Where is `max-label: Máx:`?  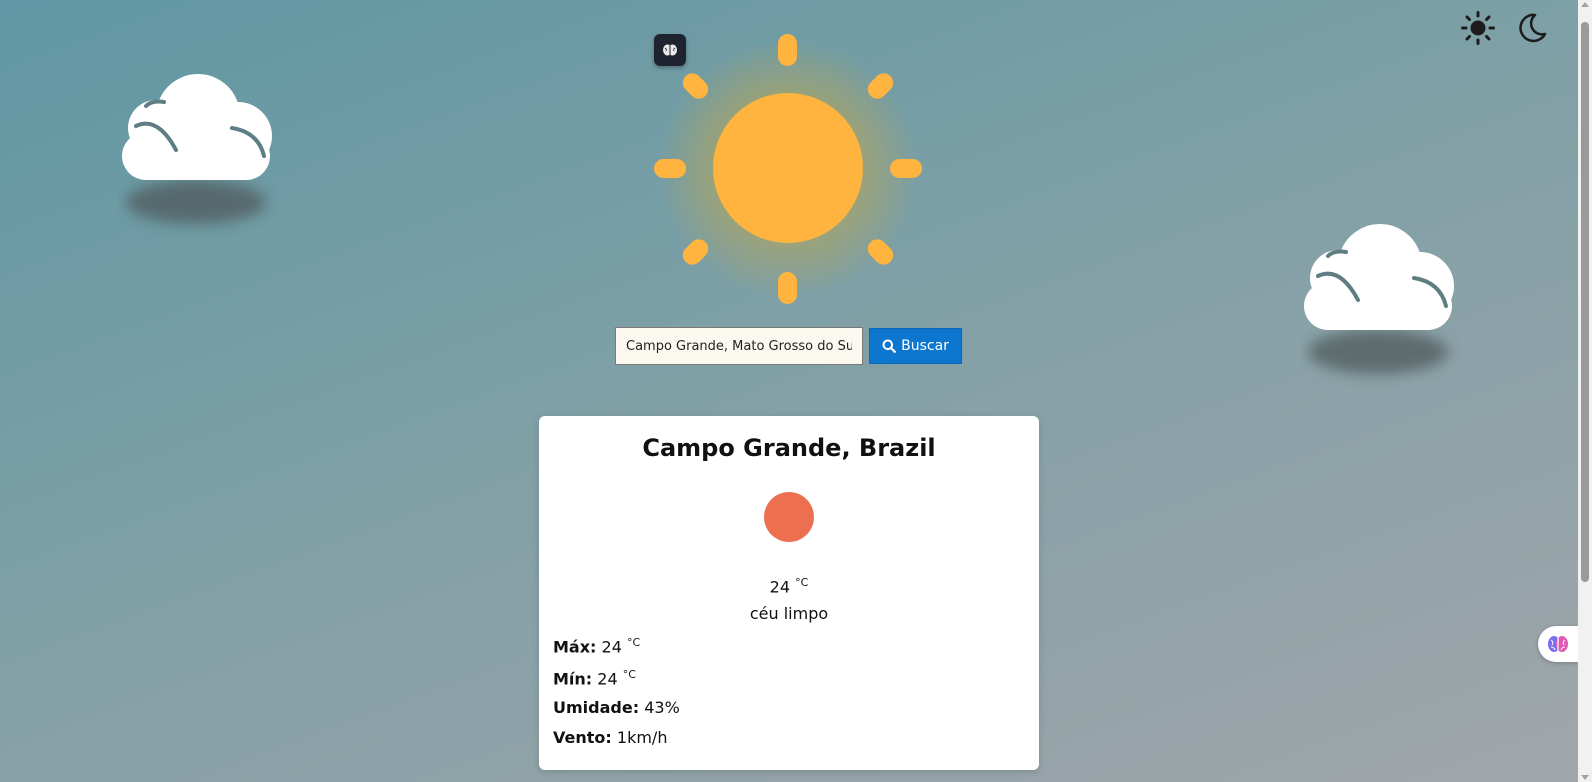
max-label: Máx: is located at coordinates (575, 647).